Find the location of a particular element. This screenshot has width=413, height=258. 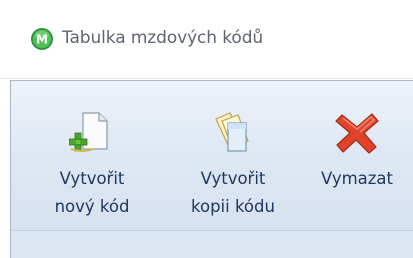

app-logo-icon: M is located at coordinates (42, 39).